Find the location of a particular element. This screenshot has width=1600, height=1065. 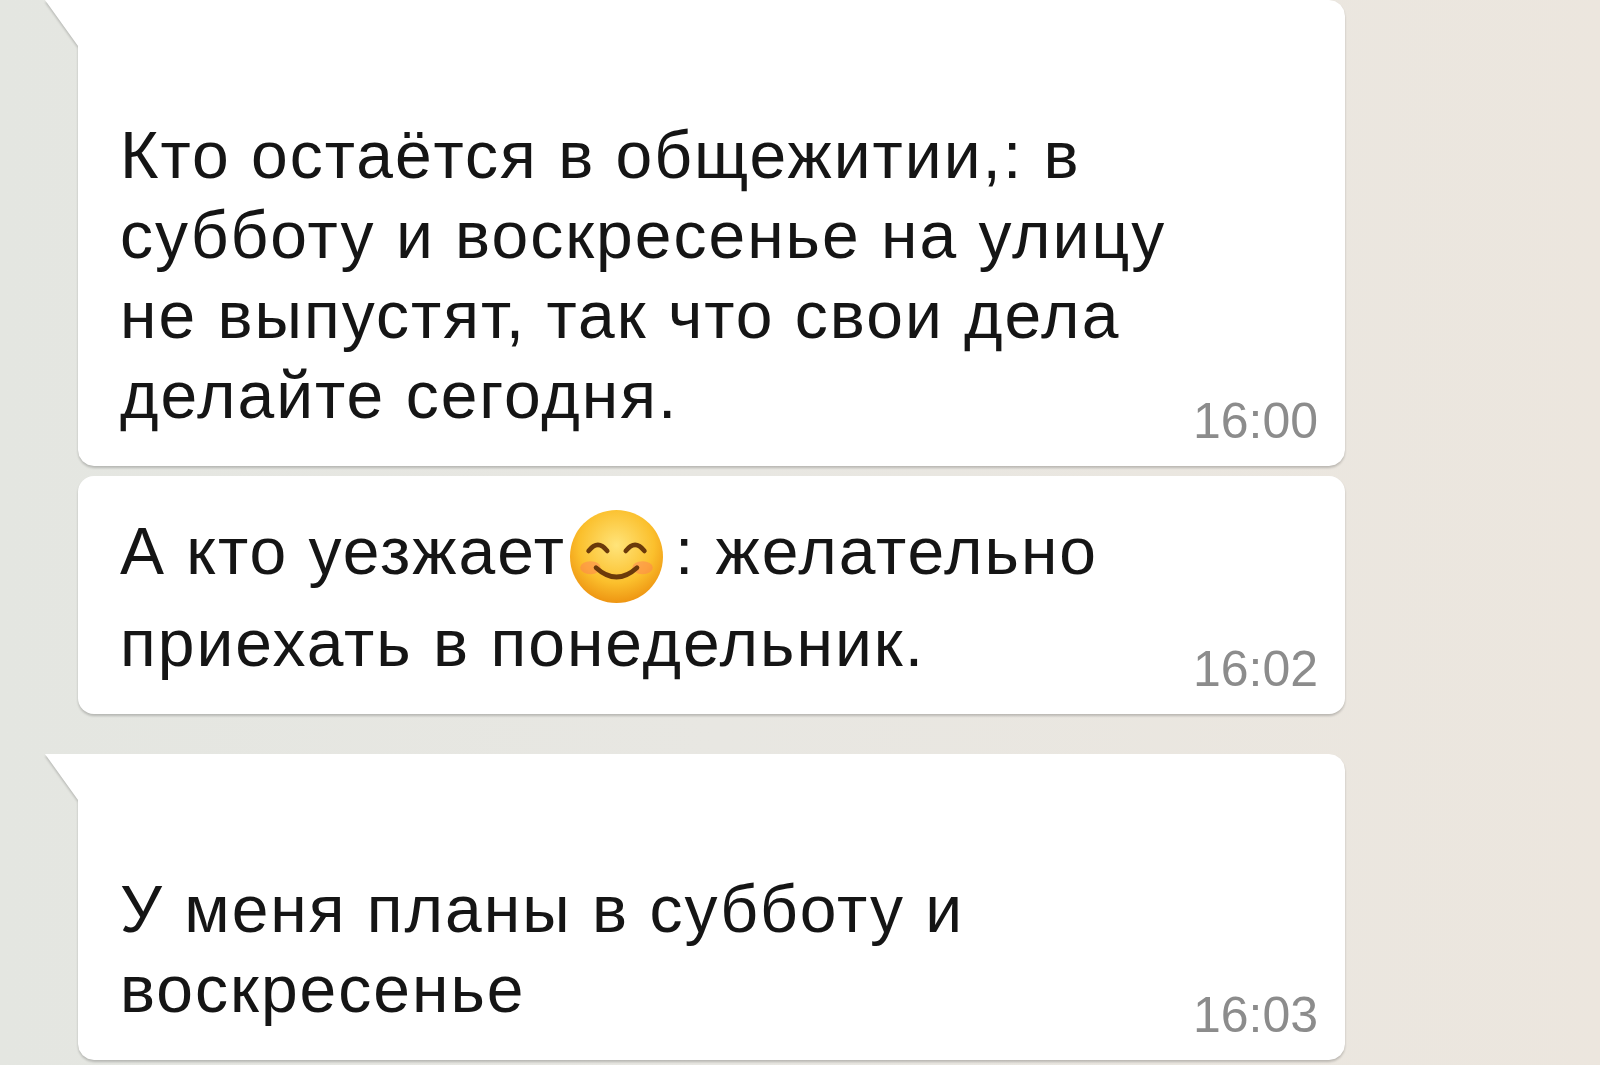

message-time: 16:02 is located at coordinates (1255, 669).